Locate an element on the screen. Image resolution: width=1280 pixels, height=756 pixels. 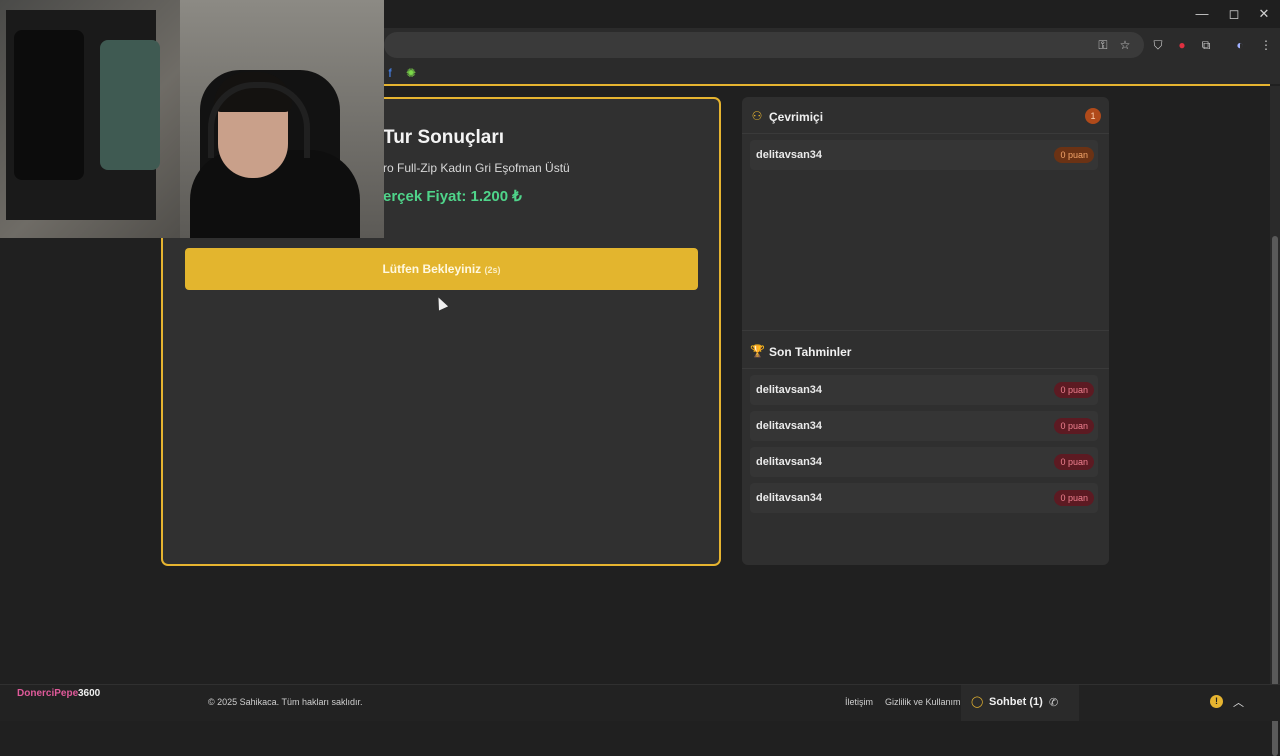
page-title: Tur Sonuçları is located at coordinates (444, 137).